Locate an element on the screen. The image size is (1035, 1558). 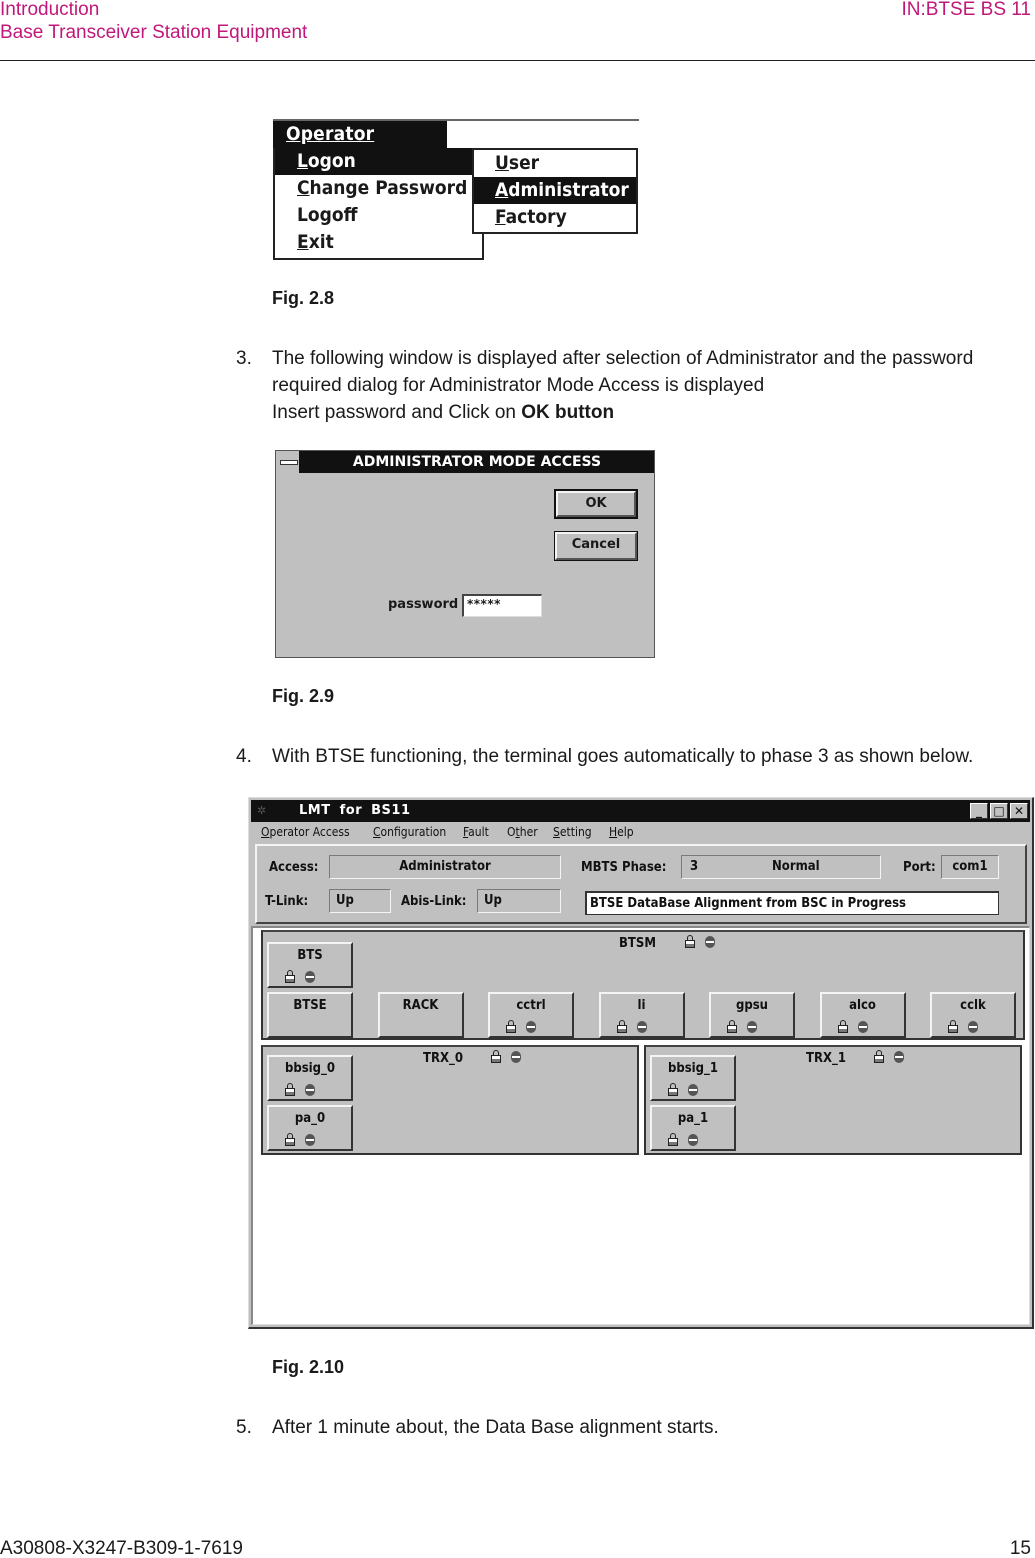
mo-button-pa_1: pa_1 is located at coordinates (693, 1128).